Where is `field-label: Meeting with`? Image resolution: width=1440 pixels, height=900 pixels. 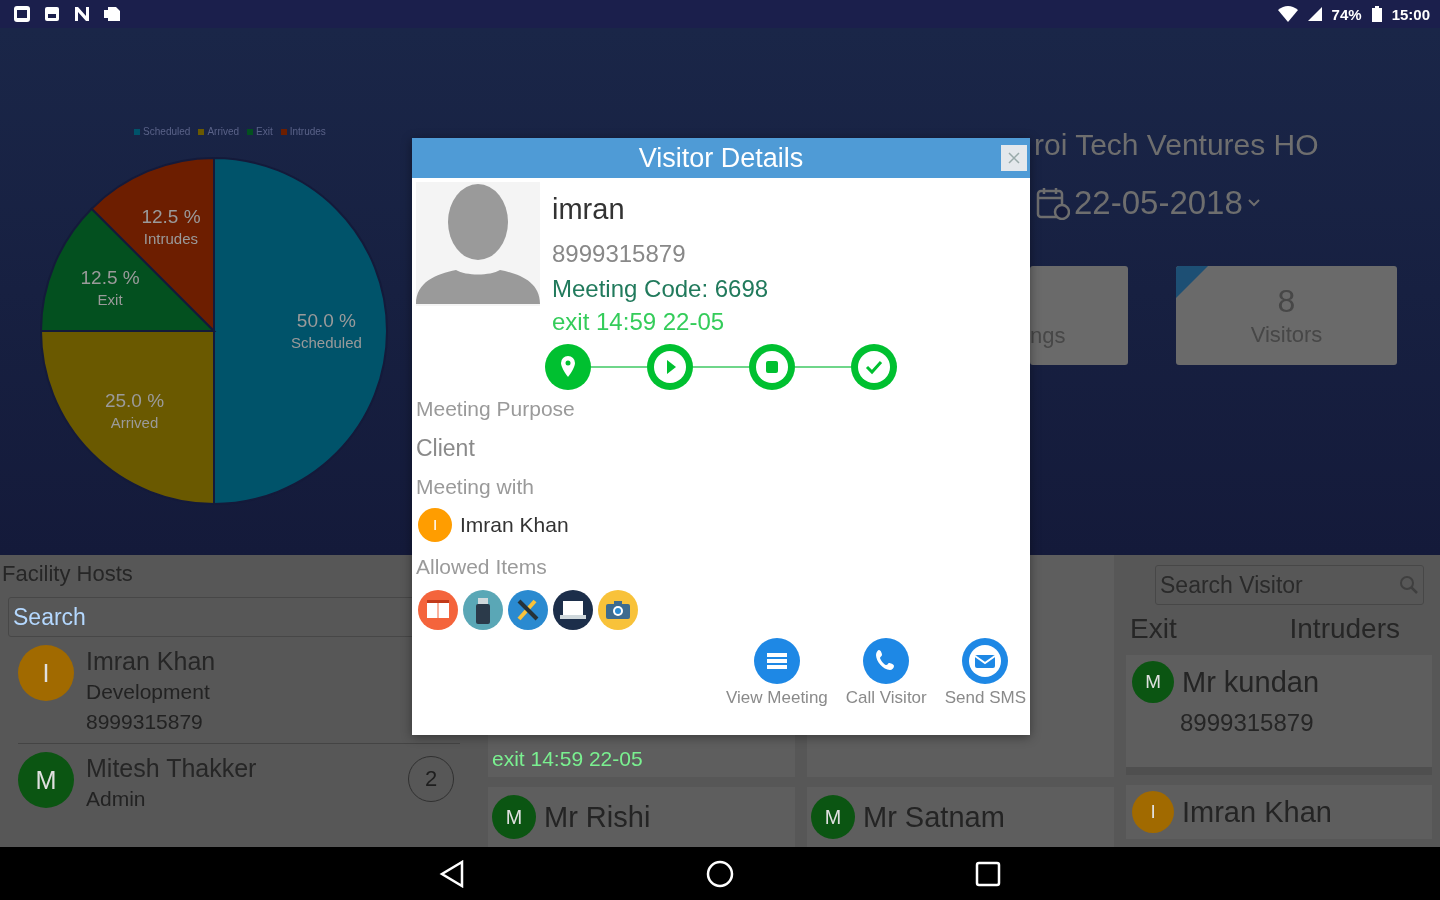 field-label: Meeting with is located at coordinates (475, 487).